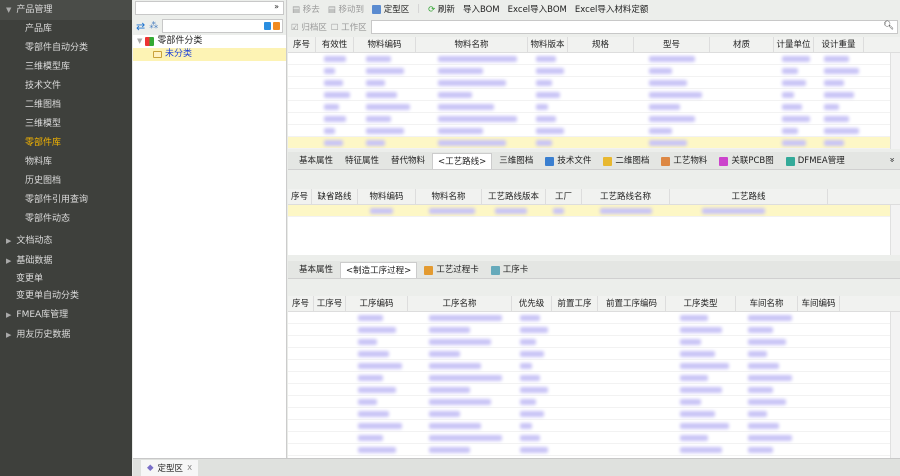 Image resolution: width=900 pixels, height=476 pixels. Describe the element at coordinates (335, 44) in the screenshot. I see `column-header: 有效性` at that location.